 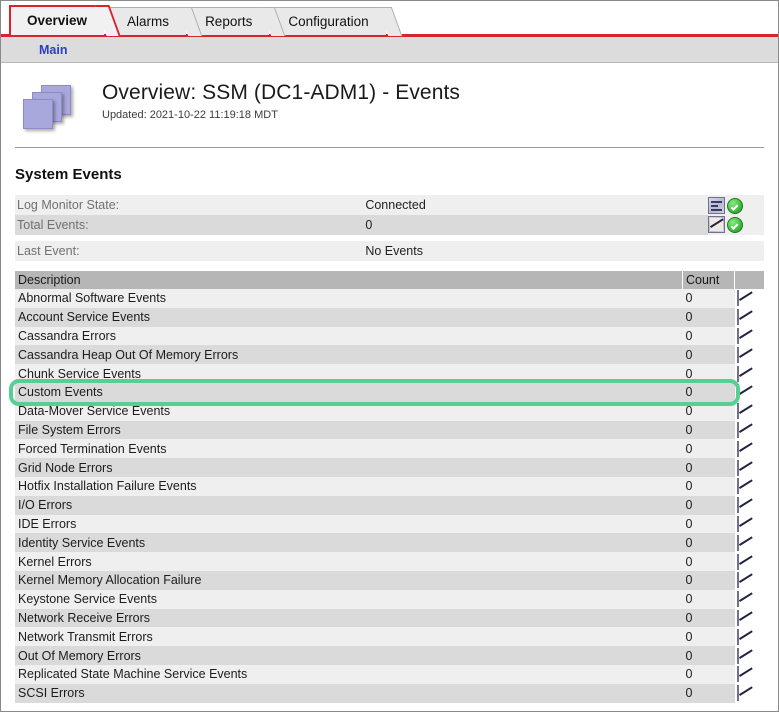 What do you see at coordinates (349, 618) in the screenshot?
I see `event-description-cell: Network Receive Errors` at bounding box center [349, 618].